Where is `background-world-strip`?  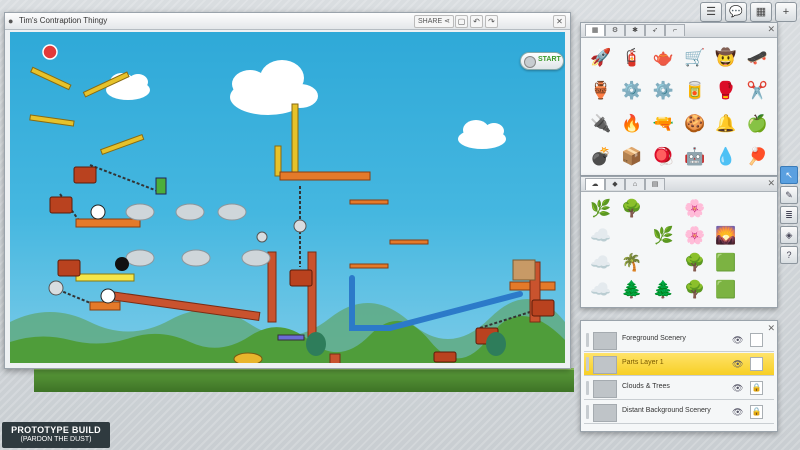
background-world-strip is located at coordinates (304, 380).